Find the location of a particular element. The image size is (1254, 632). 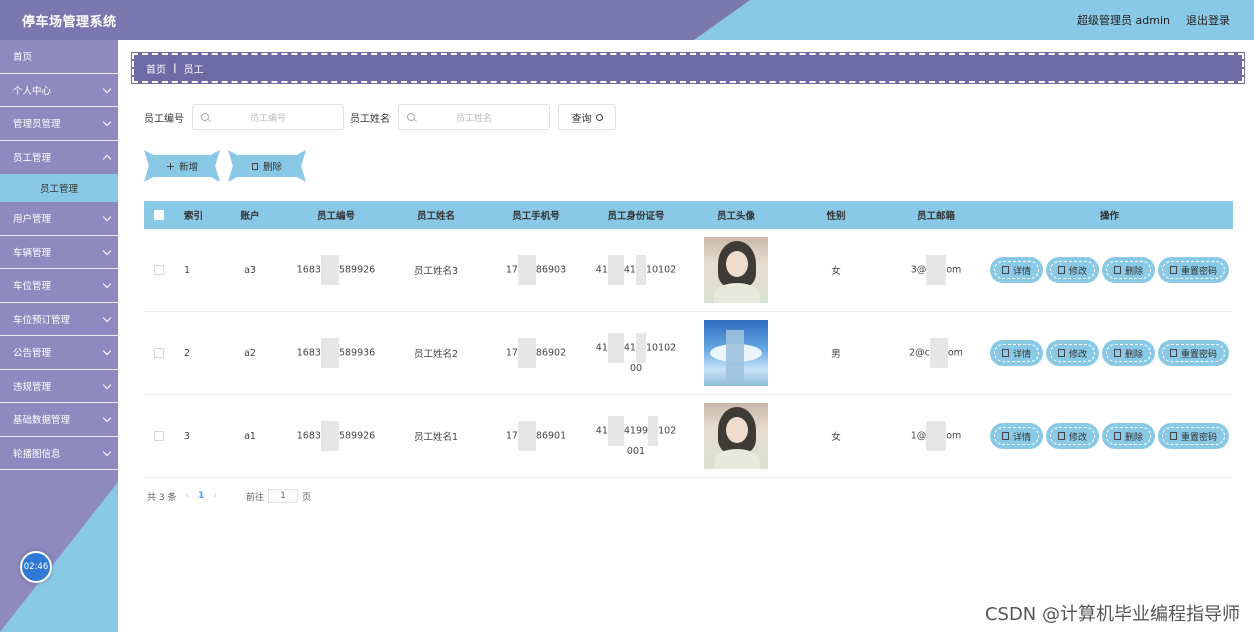

employee-name-input: 员工姓名 is located at coordinates (474, 117).